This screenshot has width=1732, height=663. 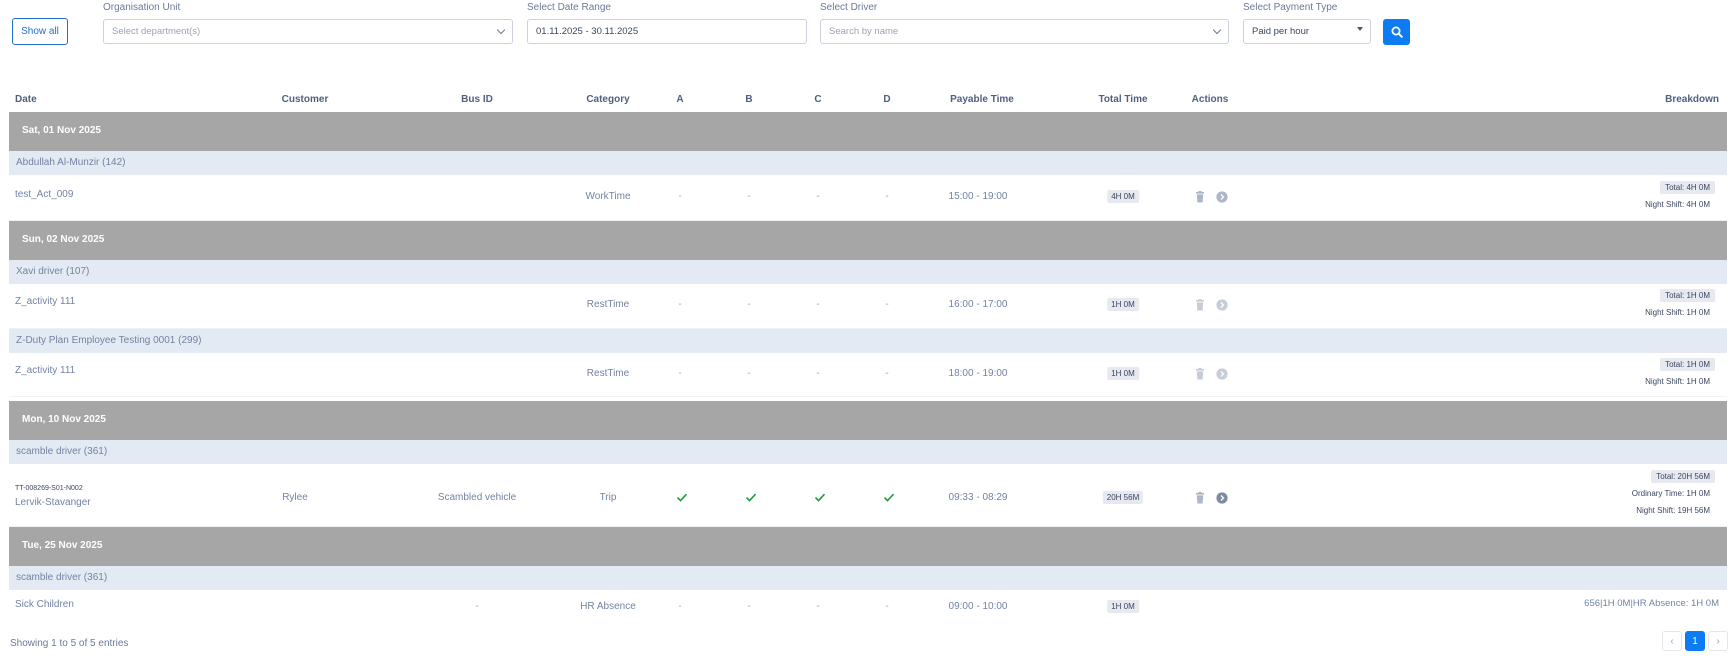 I want to click on date-group-label: Mon, 10 Nov 2025, so click(x=64, y=419).